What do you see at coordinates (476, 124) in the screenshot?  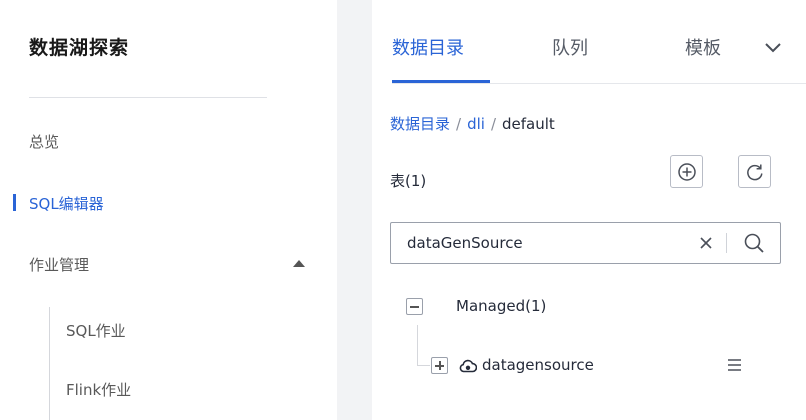 I see `breadcrumb-catalog: dli` at bounding box center [476, 124].